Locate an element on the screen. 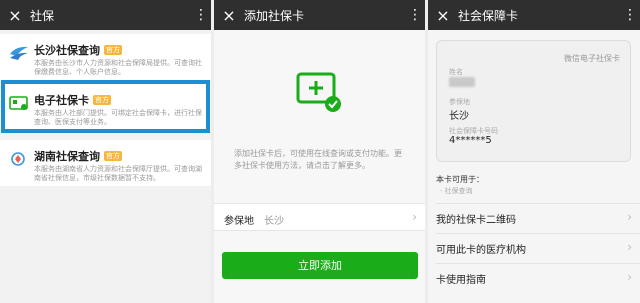 This screenshot has width=640, height=303. name-label: 姓名 is located at coordinates (456, 72).